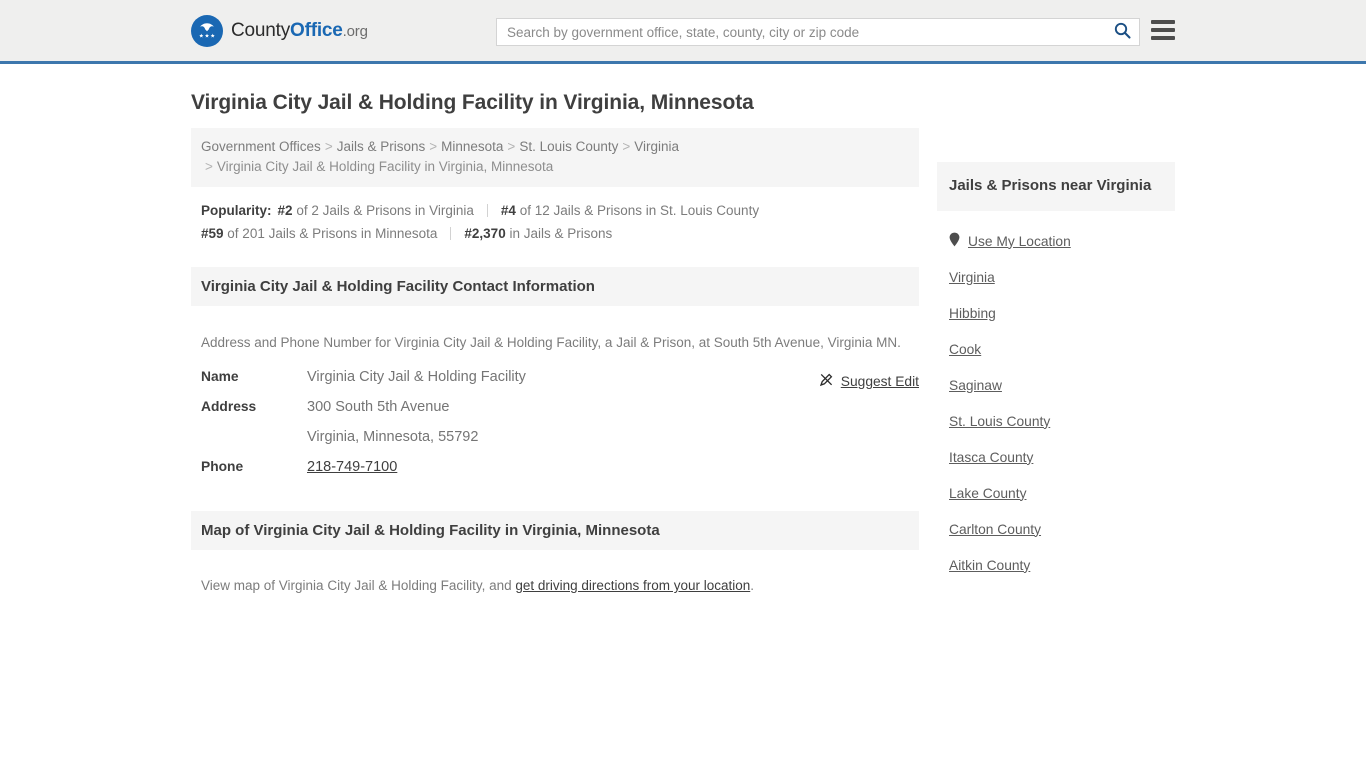 The height and width of the screenshot is (768, 1366). Describe the element at coordinates (879, 381) in the screenshot. I see `suggest-edit-label: Suggest Edit` at that location.